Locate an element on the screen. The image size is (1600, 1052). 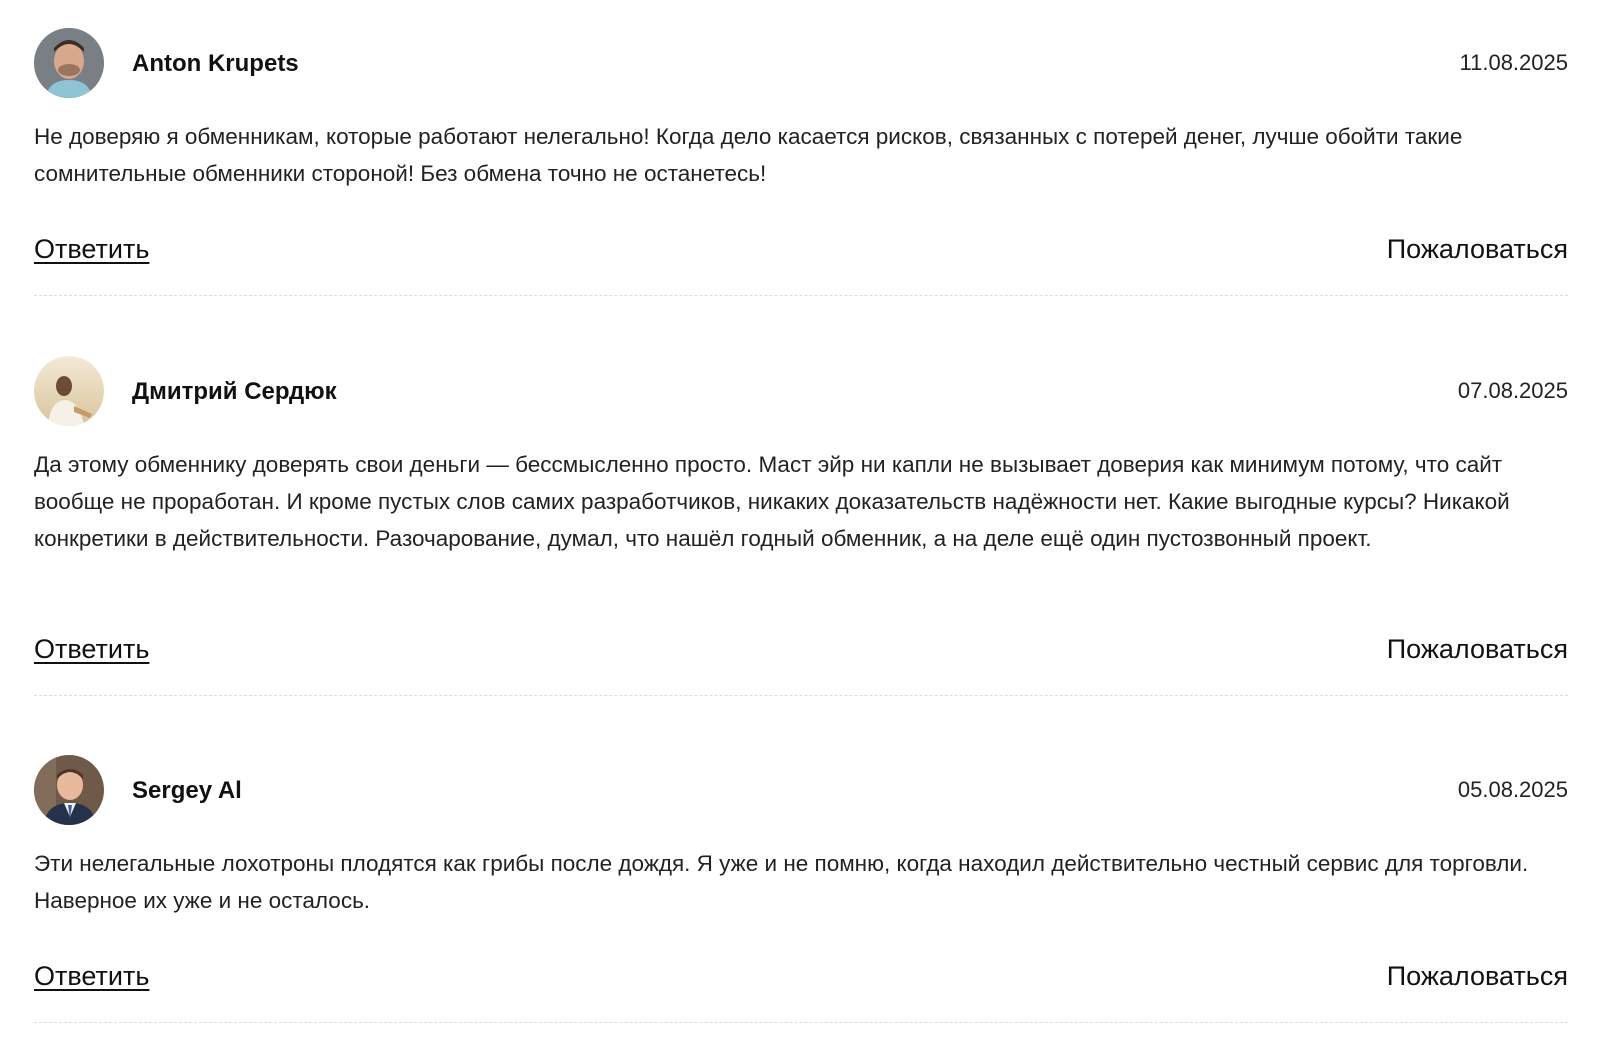
author-name: Anton Krupets is located at coordinates (215, 63).